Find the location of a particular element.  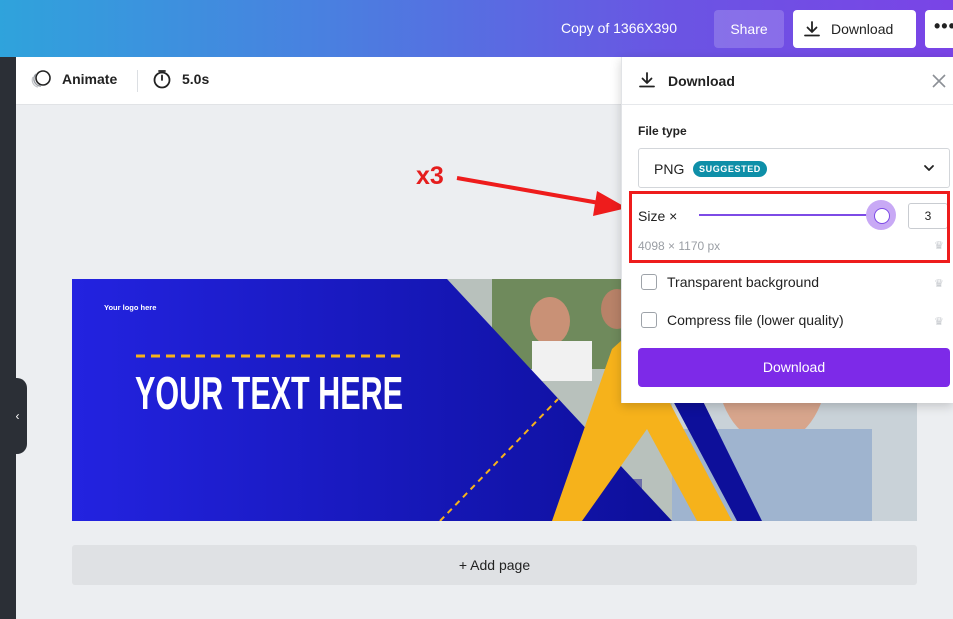

design-headline: YOUR TEXT HERE is located at coordinates (269, 393).